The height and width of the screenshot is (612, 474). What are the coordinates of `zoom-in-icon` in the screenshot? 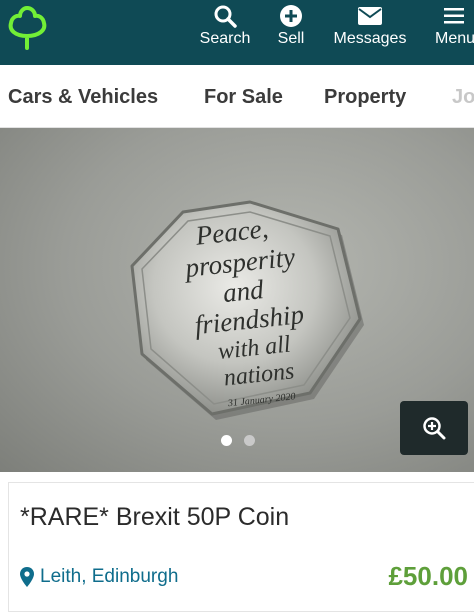 It's located at (434, 428).